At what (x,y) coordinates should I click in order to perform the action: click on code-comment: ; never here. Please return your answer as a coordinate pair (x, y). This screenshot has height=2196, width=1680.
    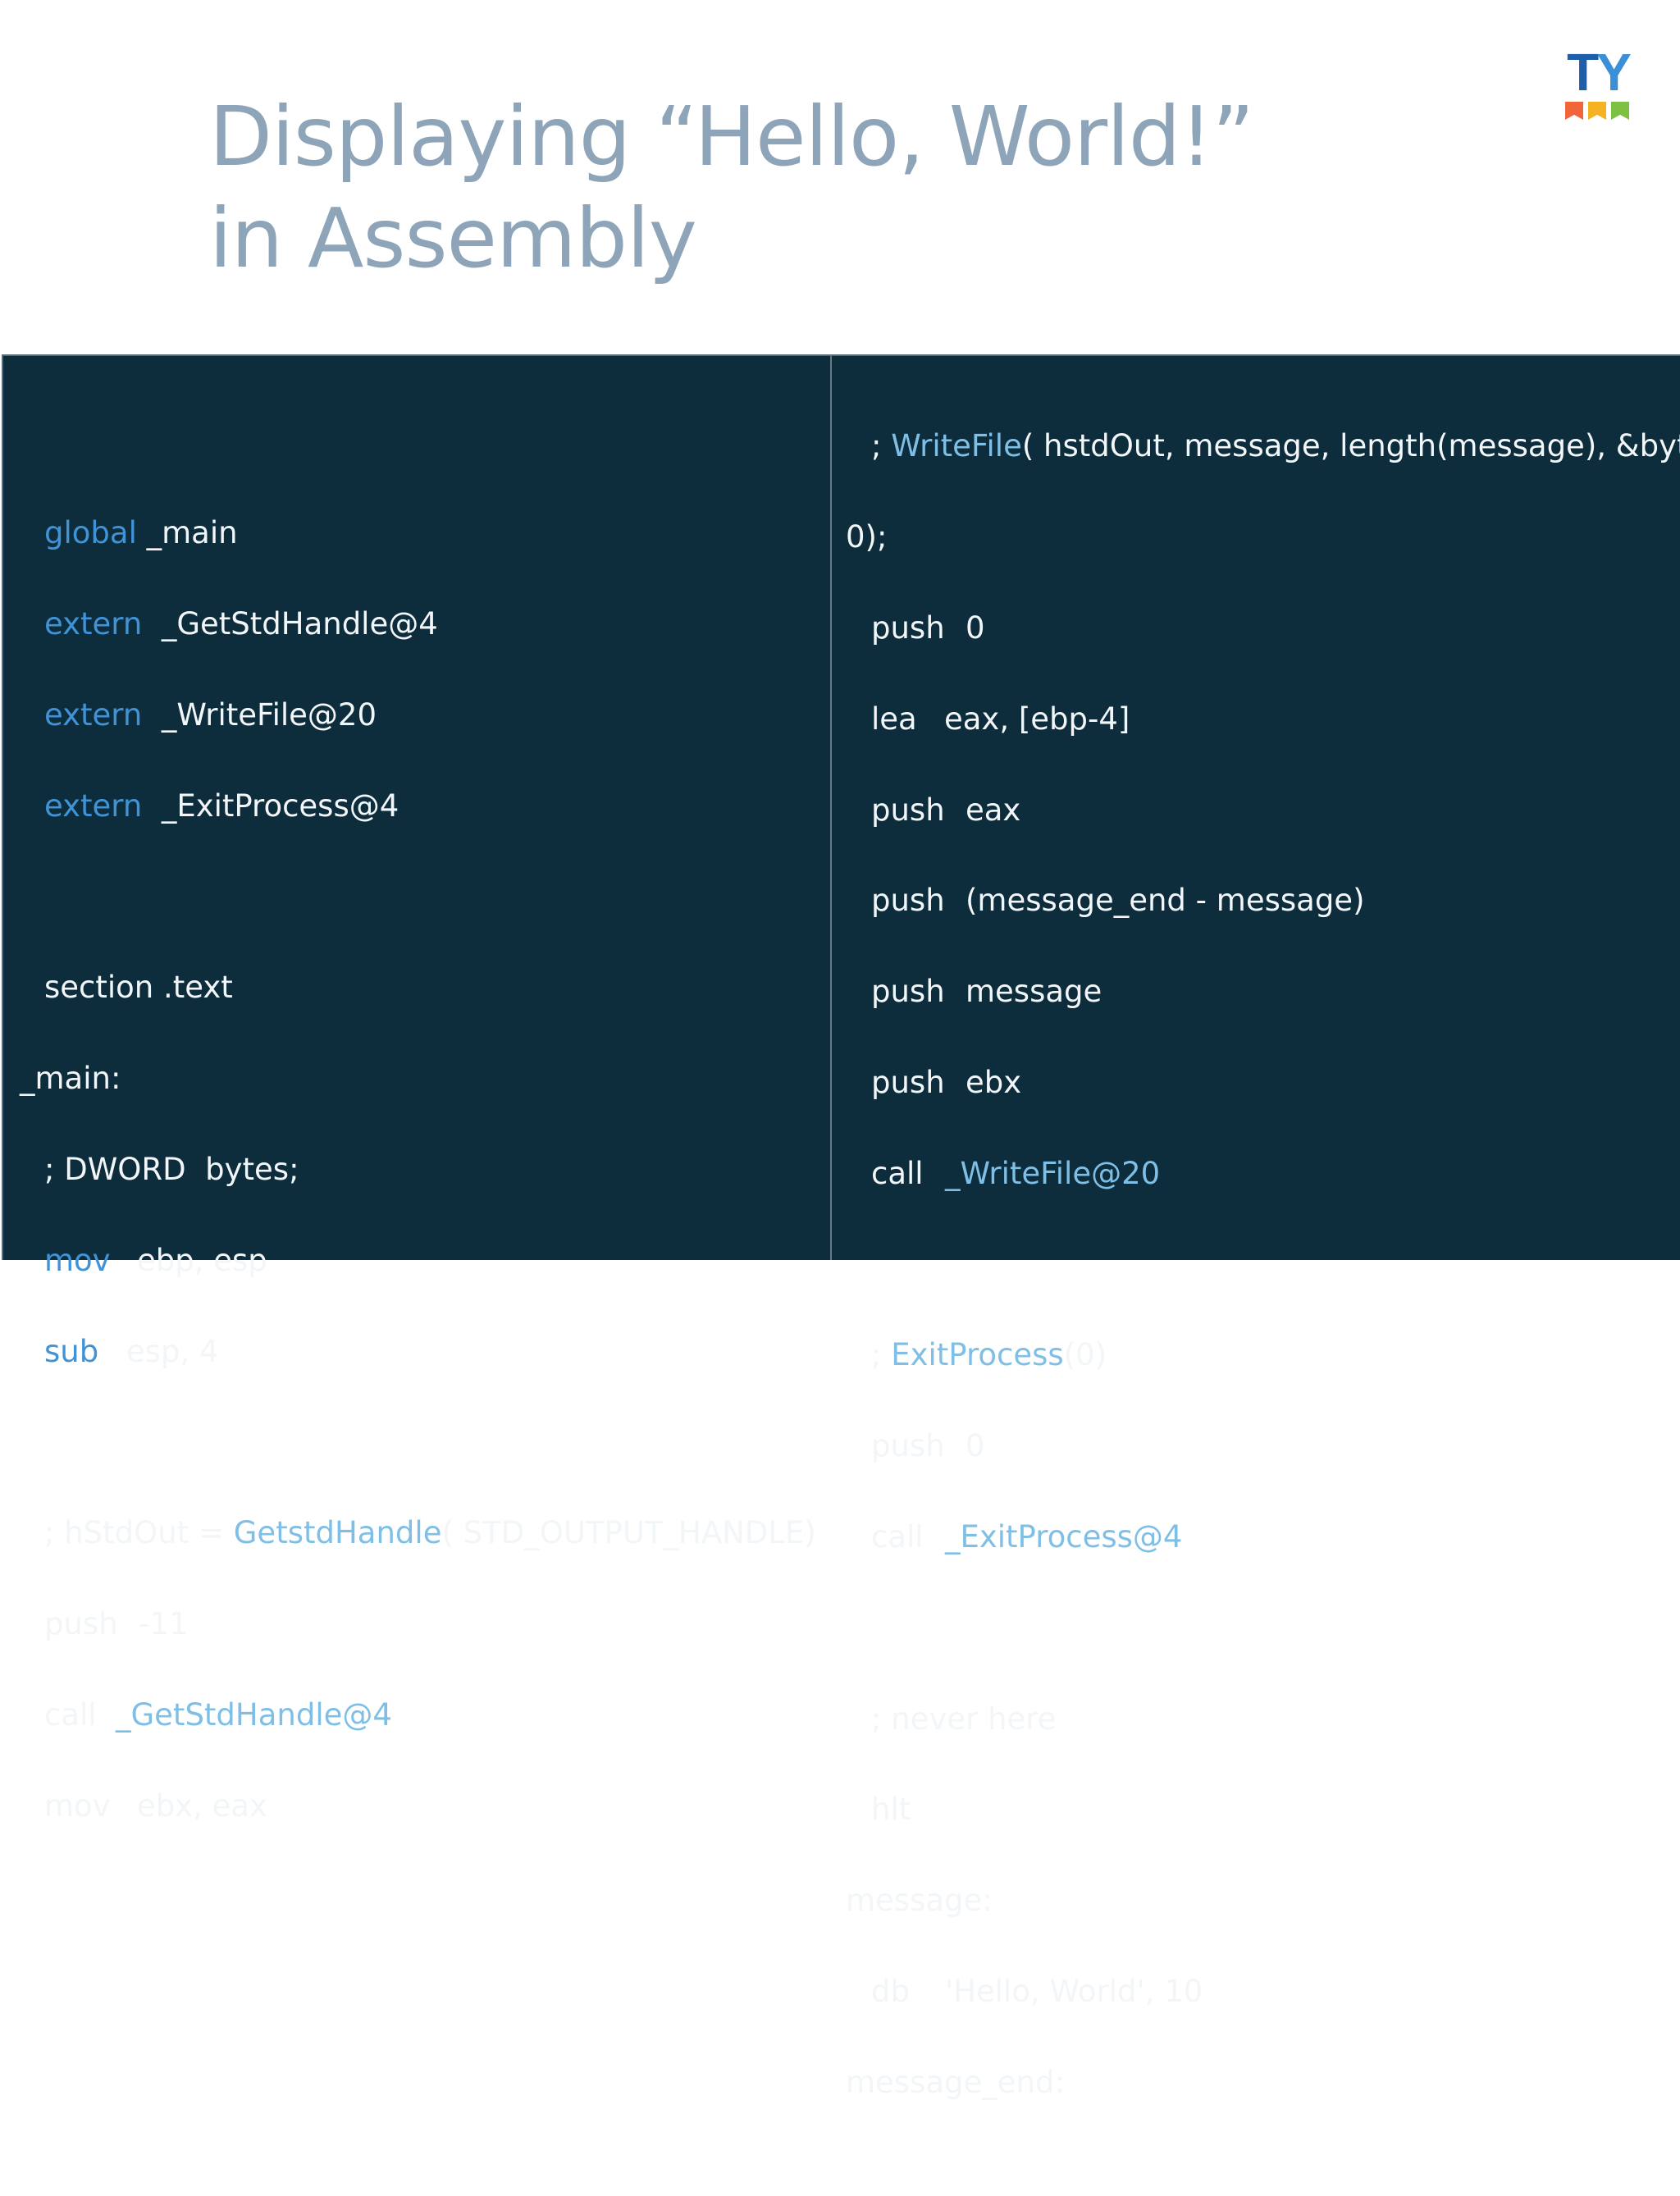
    Looking at the image, I should click on (964, 1719).